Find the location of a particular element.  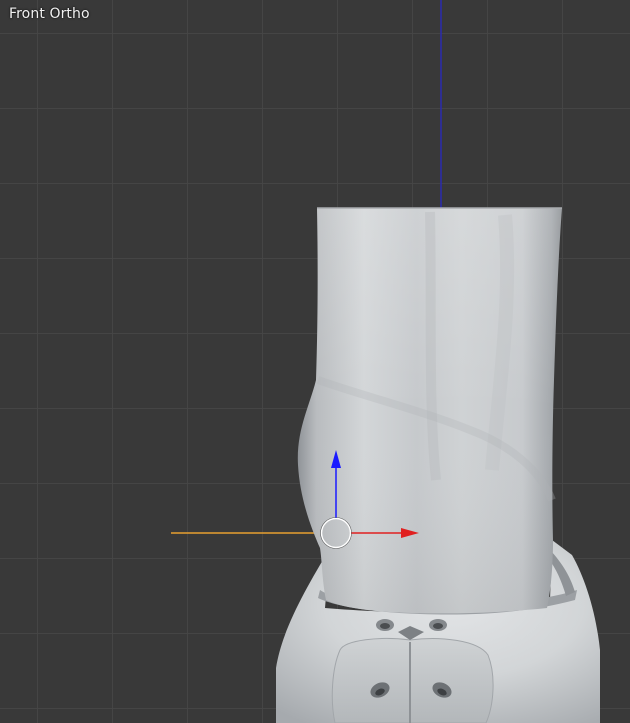

gizmo-z-arrow is located at coordinates (336, 484).